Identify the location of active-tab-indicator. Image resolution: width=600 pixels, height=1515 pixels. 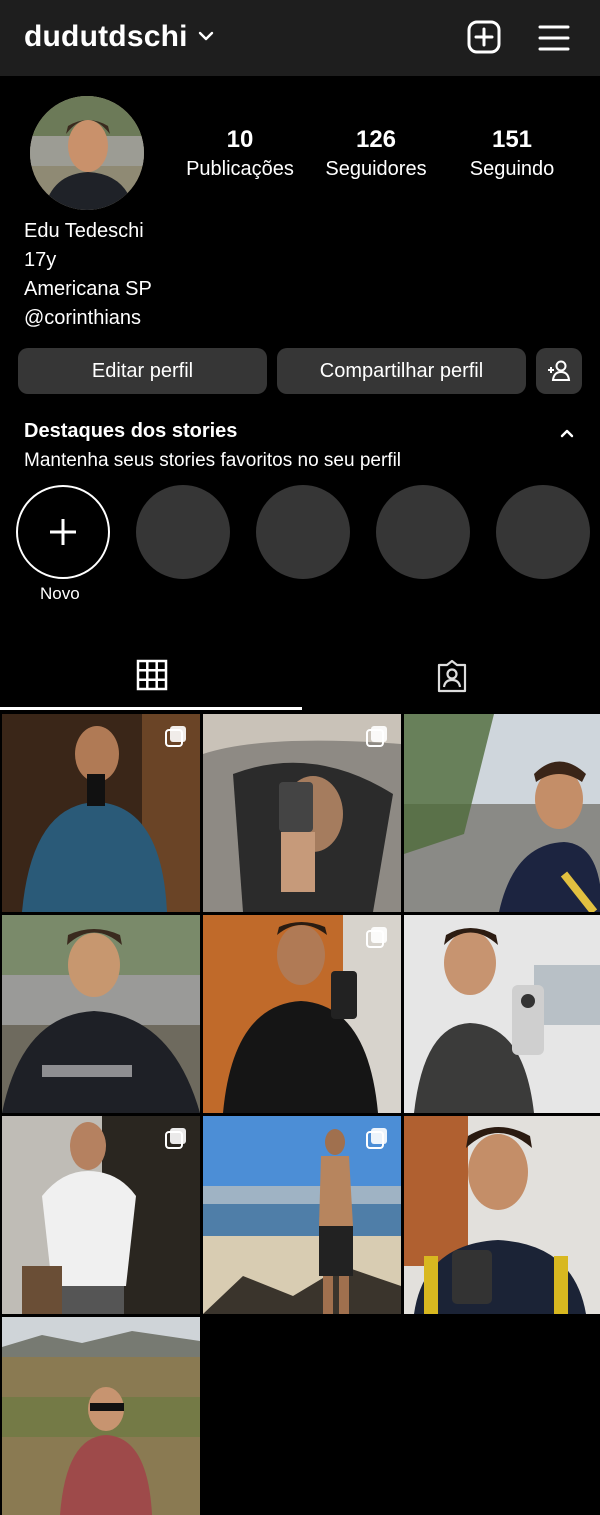
(151, 708).